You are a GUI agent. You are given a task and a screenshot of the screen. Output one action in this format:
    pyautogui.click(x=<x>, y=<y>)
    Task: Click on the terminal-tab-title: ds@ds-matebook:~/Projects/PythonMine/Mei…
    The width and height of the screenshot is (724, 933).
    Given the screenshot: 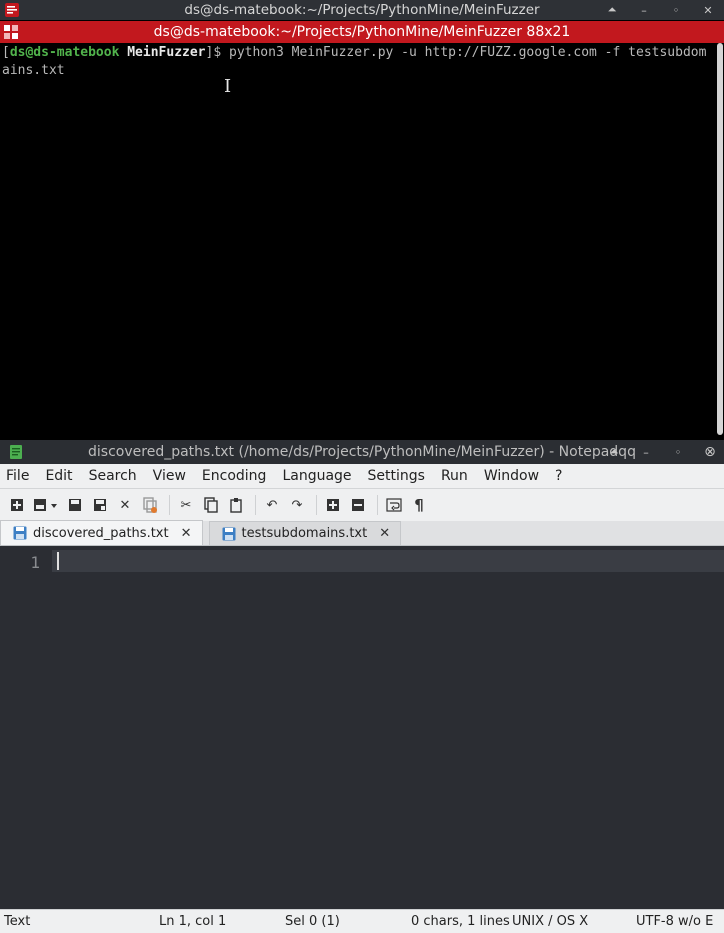 What is the action you would take?
    pyautogui.click(x=362, y=32)
    